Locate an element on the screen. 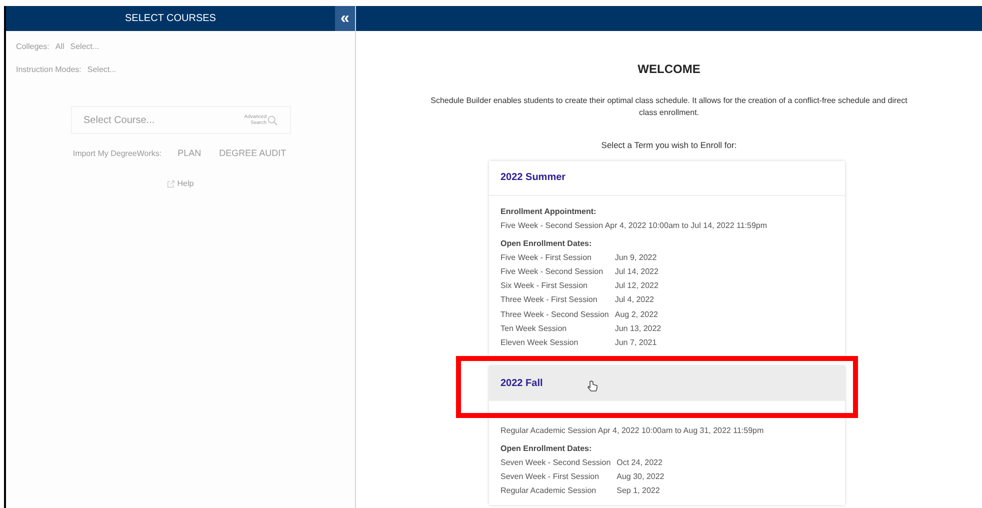 This screenshot has height=508, width=982. session-date: Sep 1, 2022 is located at coordinates (638, 491).